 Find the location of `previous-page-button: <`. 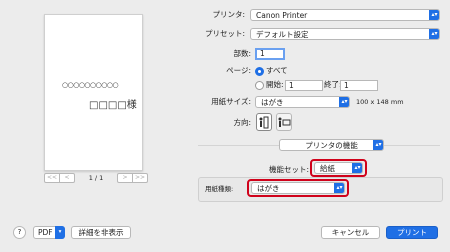

previous-page-button: < is located at coordinates (67, 178).